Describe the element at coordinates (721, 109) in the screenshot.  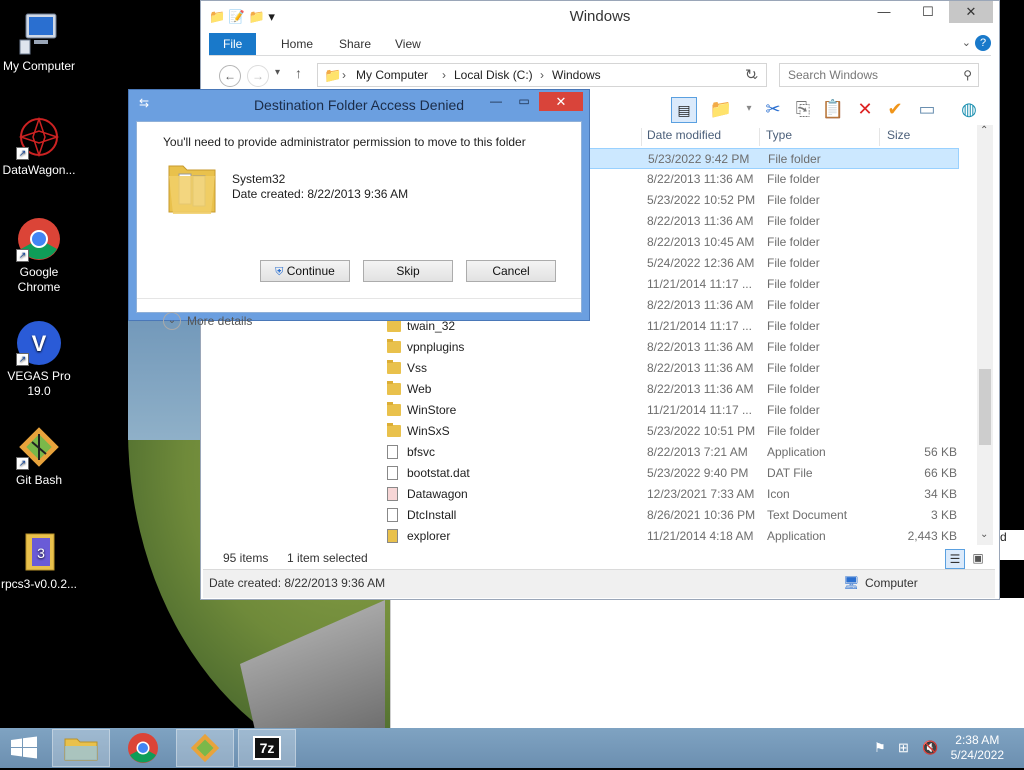
I see `folder-check-icon: 📁` at that location.